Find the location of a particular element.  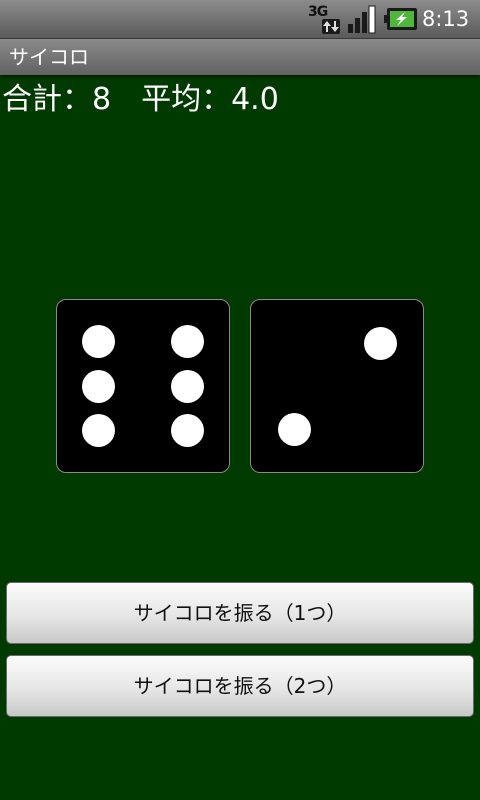

die-left is located at coordinates (143, 386).